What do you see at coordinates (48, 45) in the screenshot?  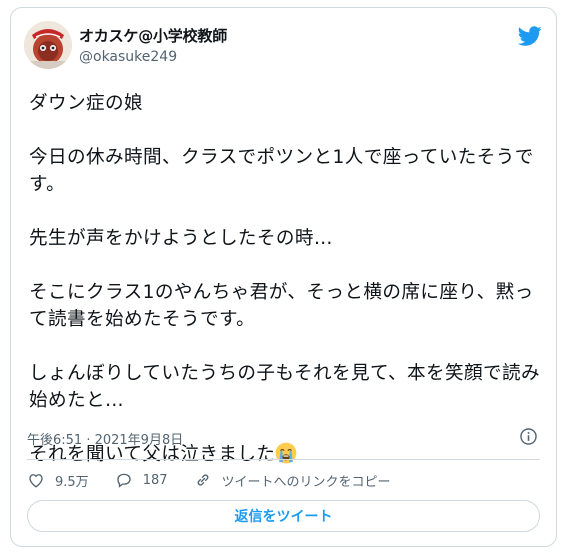 I see `avatar` at bounding box center [48, 45].